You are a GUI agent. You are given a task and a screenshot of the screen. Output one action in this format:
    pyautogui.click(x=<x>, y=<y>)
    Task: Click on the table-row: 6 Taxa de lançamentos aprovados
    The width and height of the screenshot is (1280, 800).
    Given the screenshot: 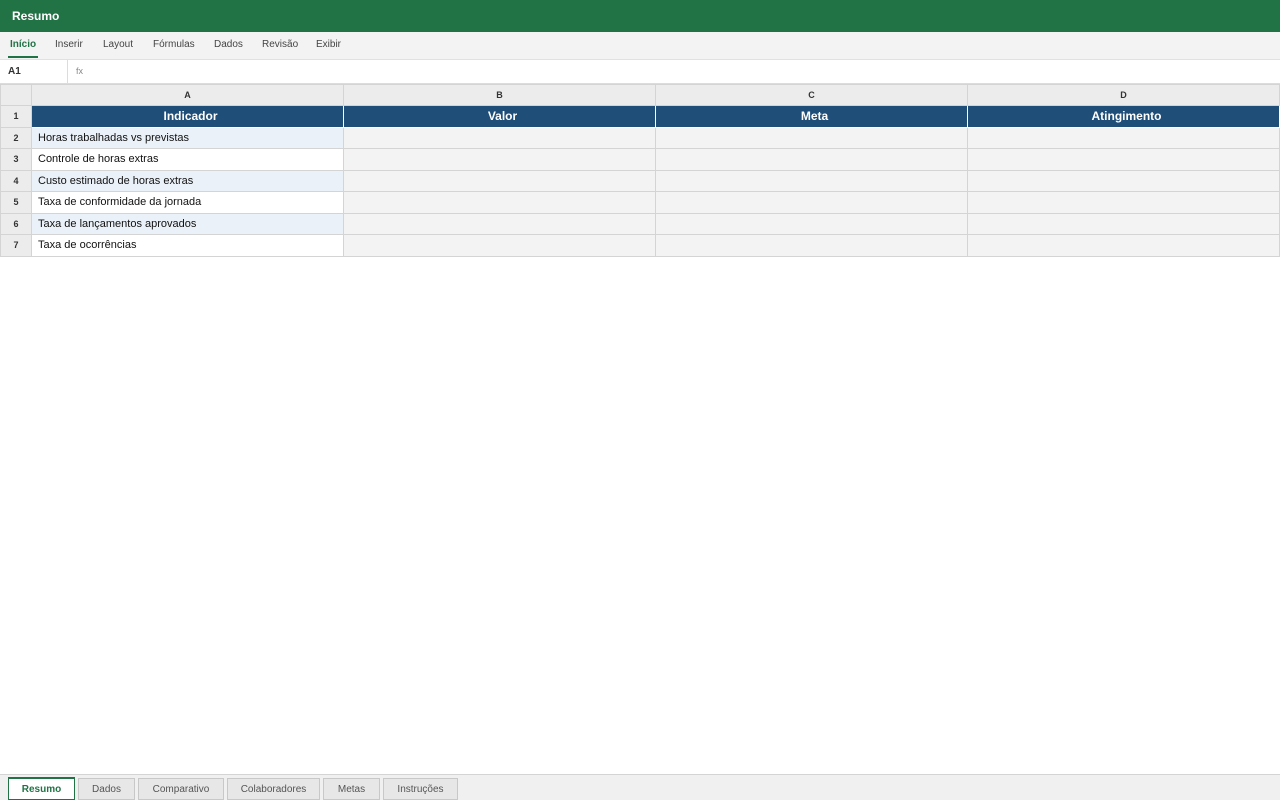 What is the action you would take?
    pyautogui.click(x=640, y=223)
    